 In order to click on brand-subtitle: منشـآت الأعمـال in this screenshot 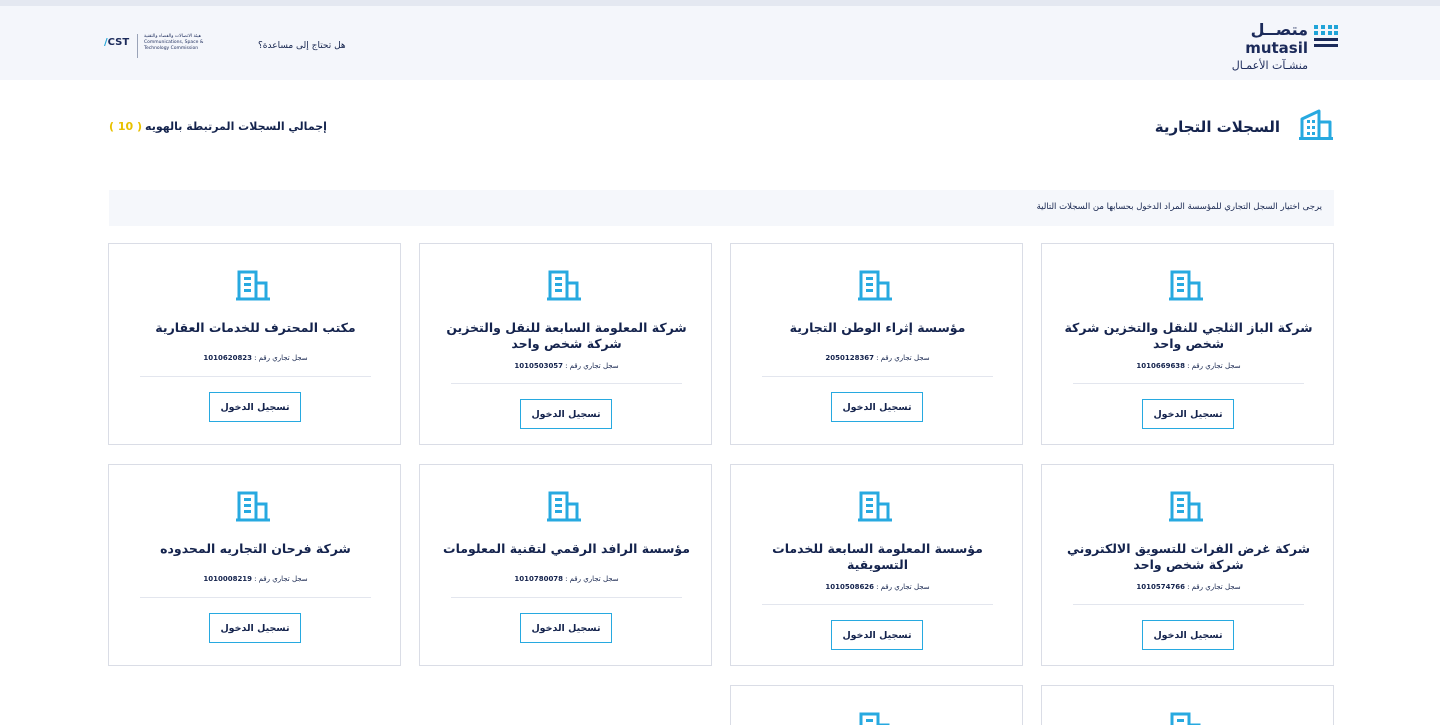, I will do `click(1269, 65)`.